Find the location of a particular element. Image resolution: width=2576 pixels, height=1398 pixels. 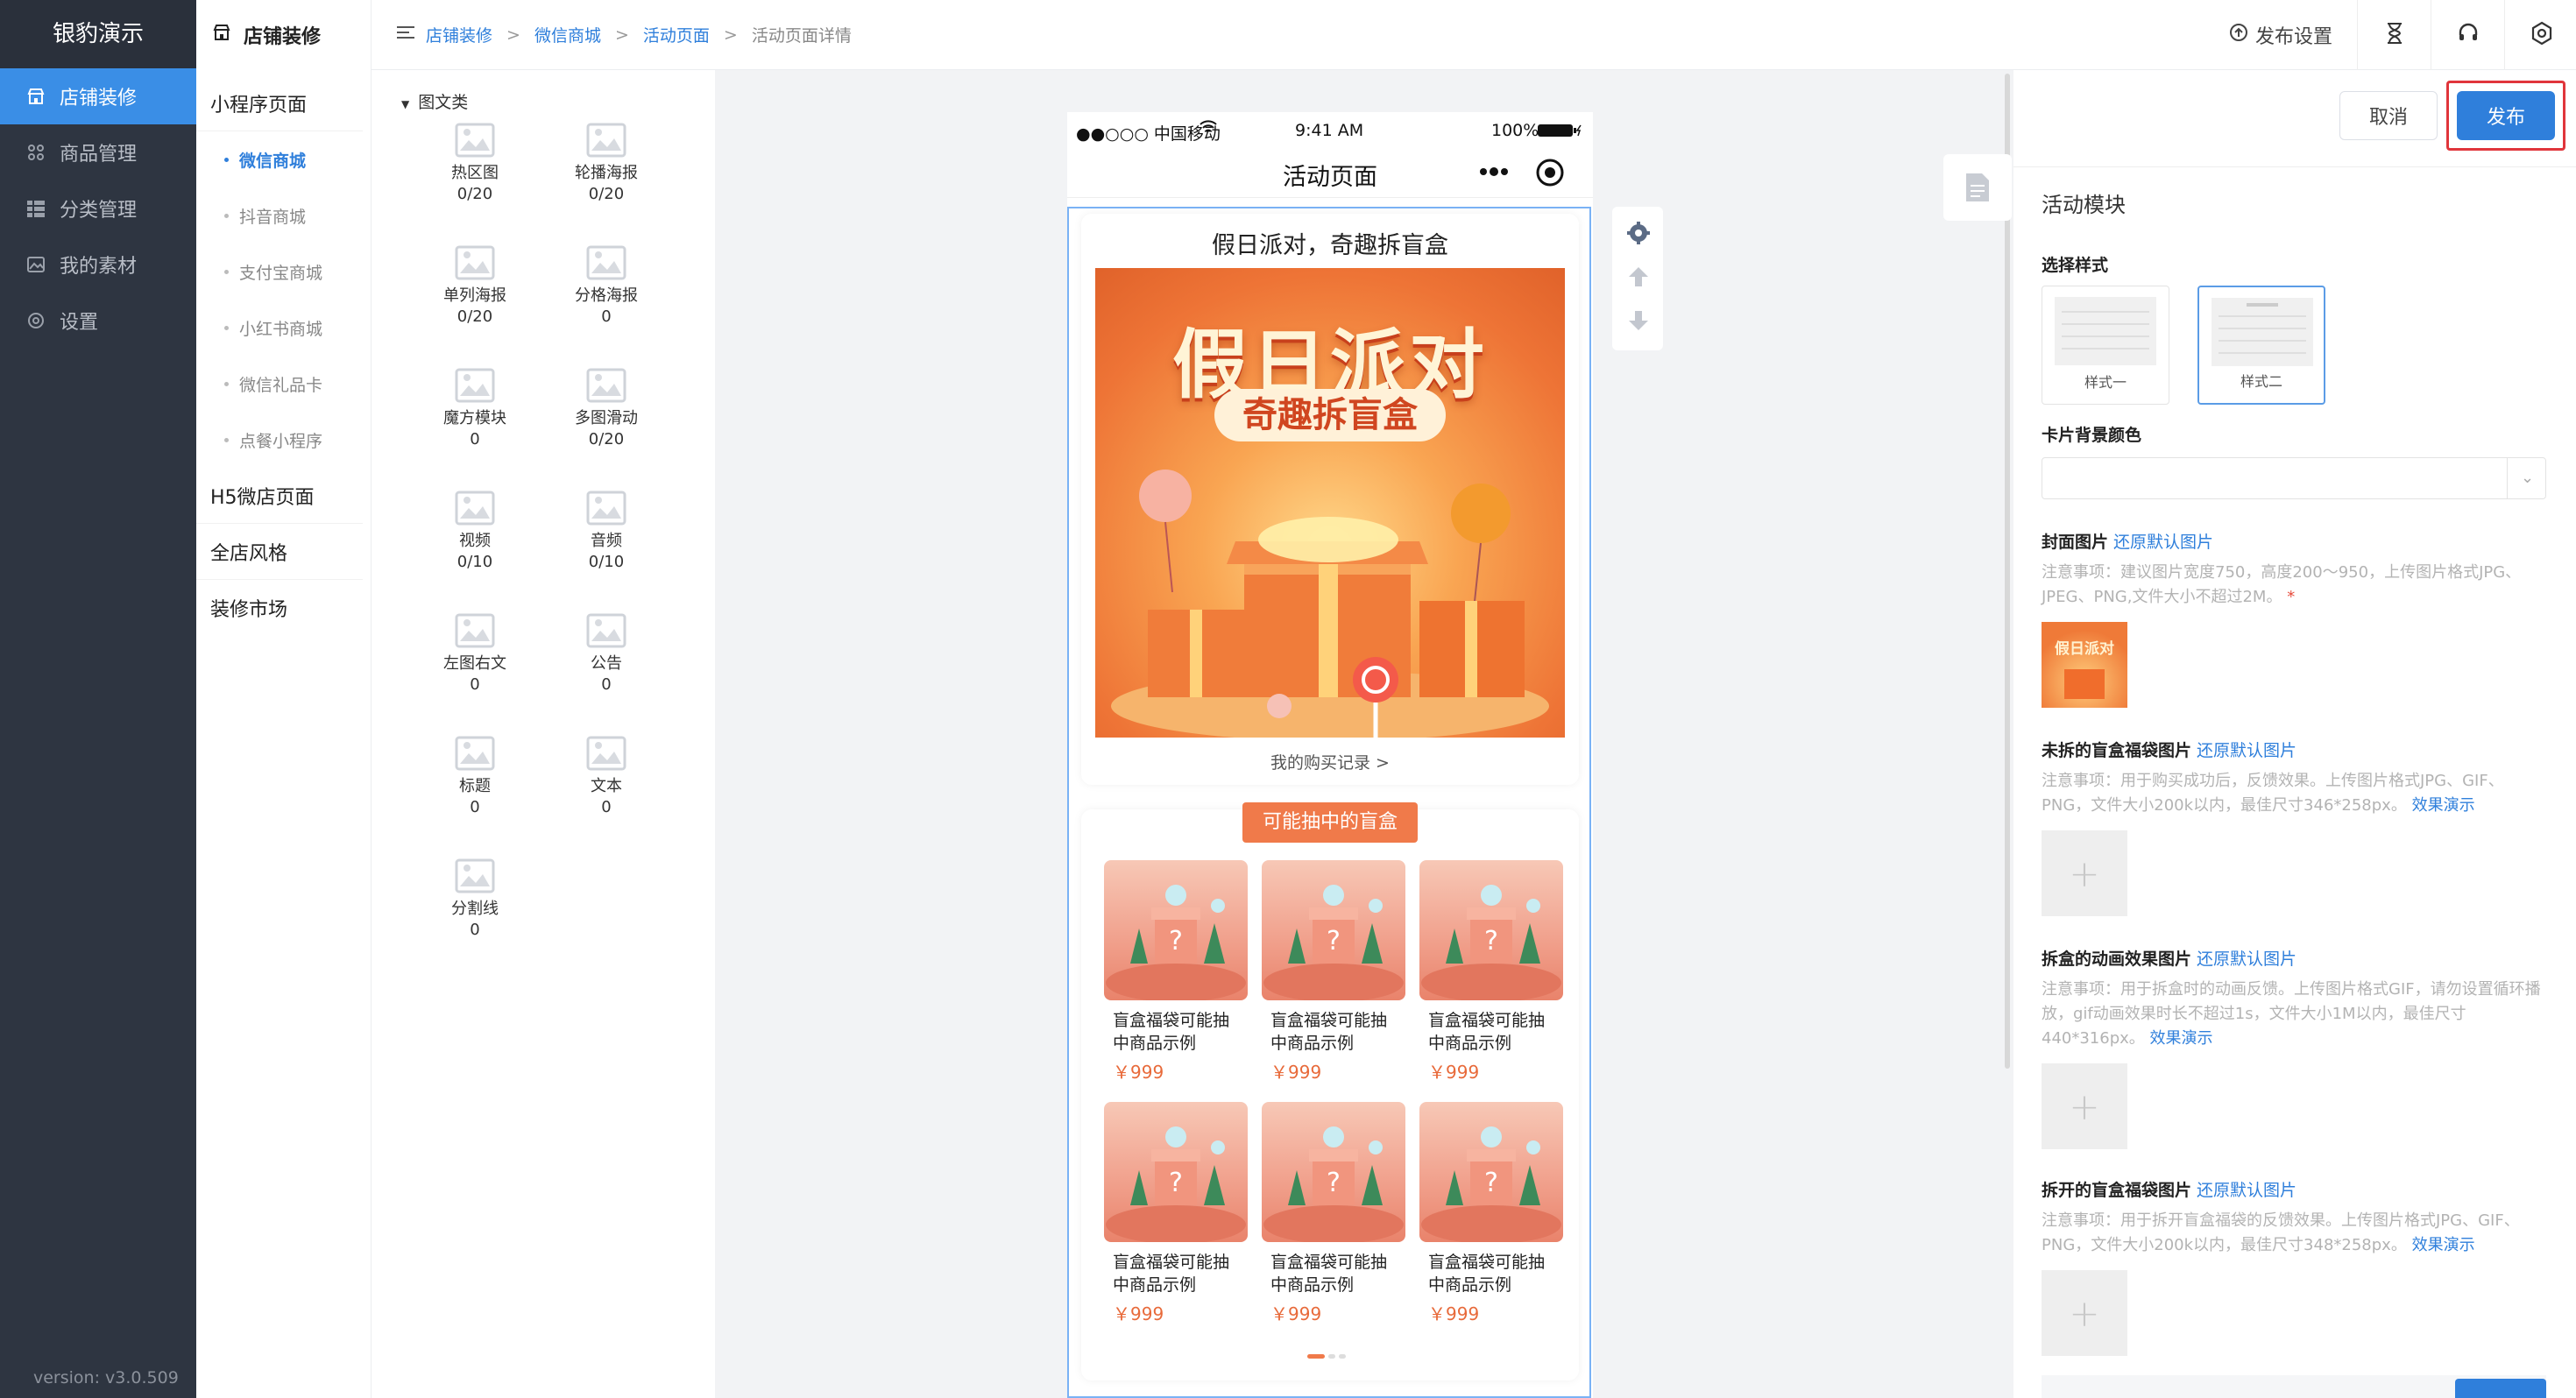

style-option-1: 样式一 is located at coordinates (2105, 345).